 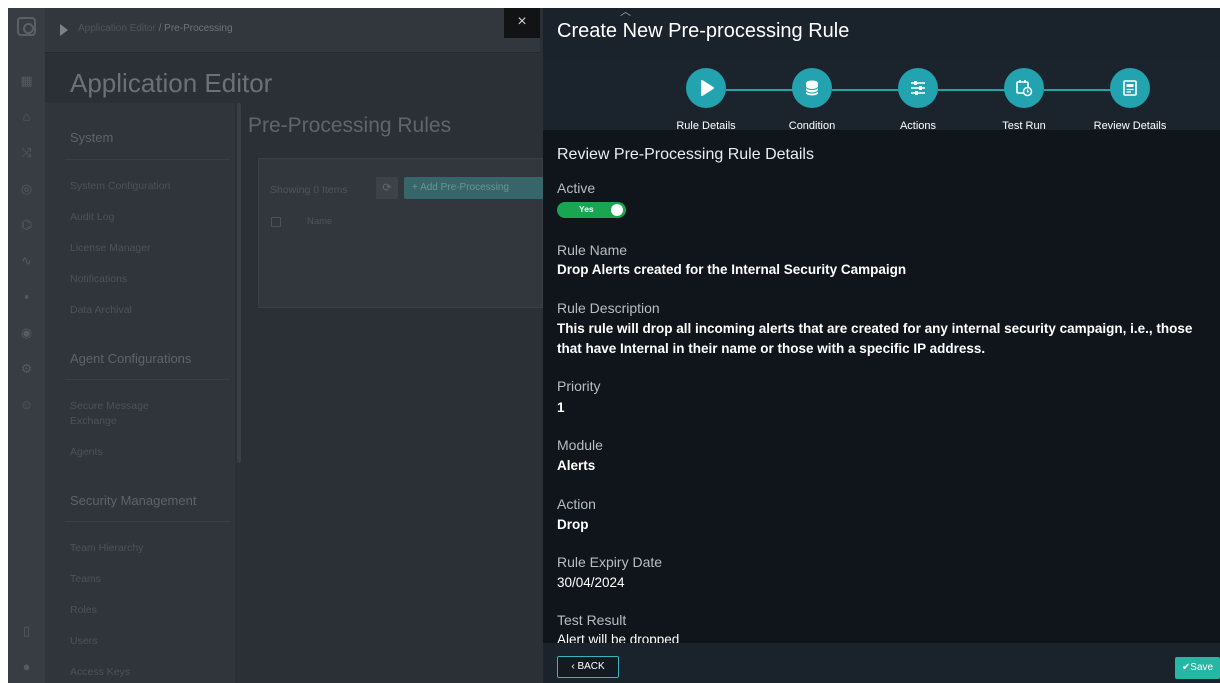 What do you see at coordinates (98, 279) in the screenshot?
I see `sidebar-item: Notifications` at bounding box center [98, 279].